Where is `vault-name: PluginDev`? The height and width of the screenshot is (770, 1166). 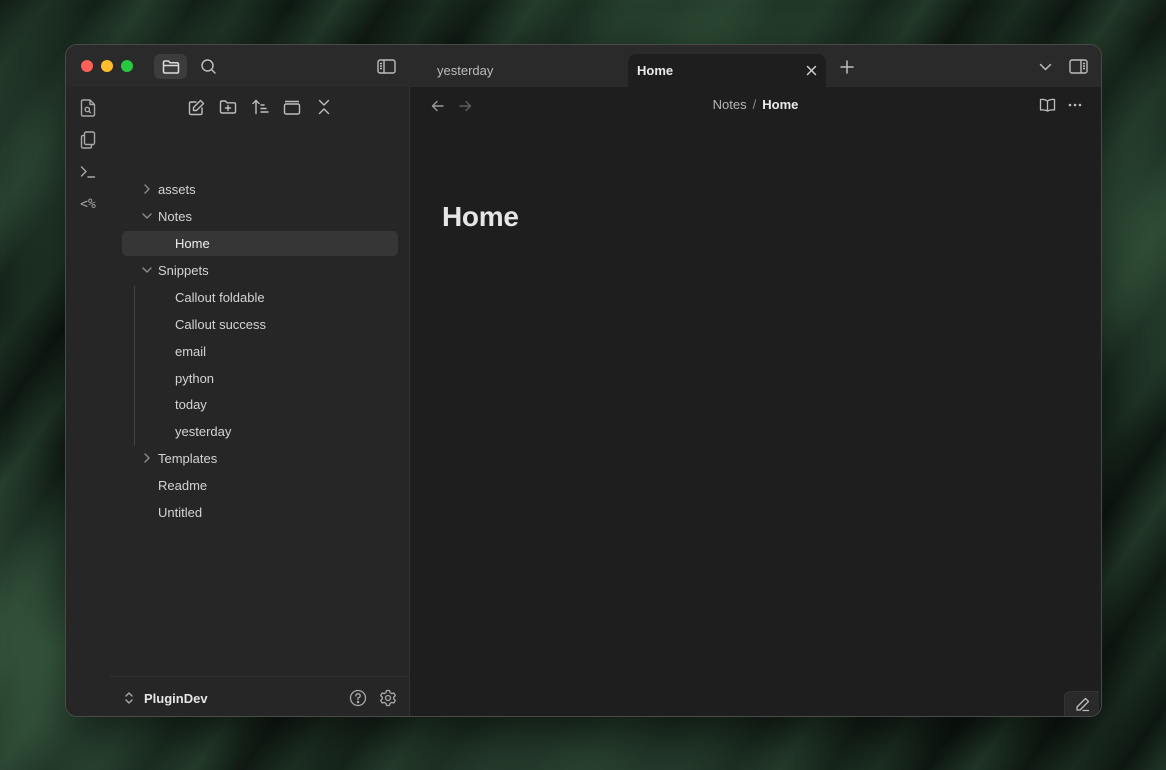
vault-name: PluginDev is located at coordinates (176, 698).